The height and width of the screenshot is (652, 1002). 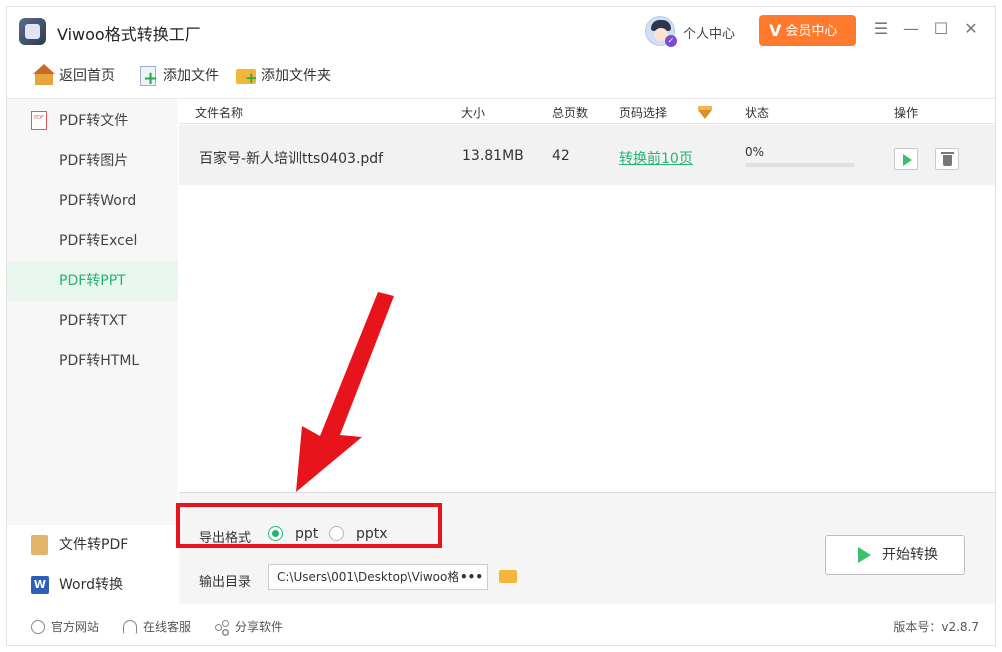 What do you see at coordinates (92, 321) in the screenshot?
I see `sidebar-item-pdf-to-txt: PDF转TXT` at bounding box center [92, 321].